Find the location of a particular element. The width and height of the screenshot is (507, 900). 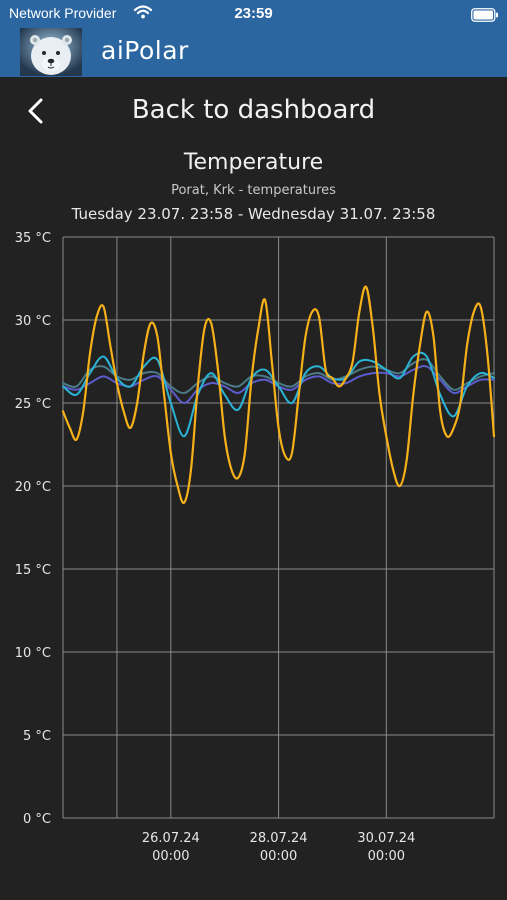

y-tick-label: 0 °C is located at coordinates (37, 819).